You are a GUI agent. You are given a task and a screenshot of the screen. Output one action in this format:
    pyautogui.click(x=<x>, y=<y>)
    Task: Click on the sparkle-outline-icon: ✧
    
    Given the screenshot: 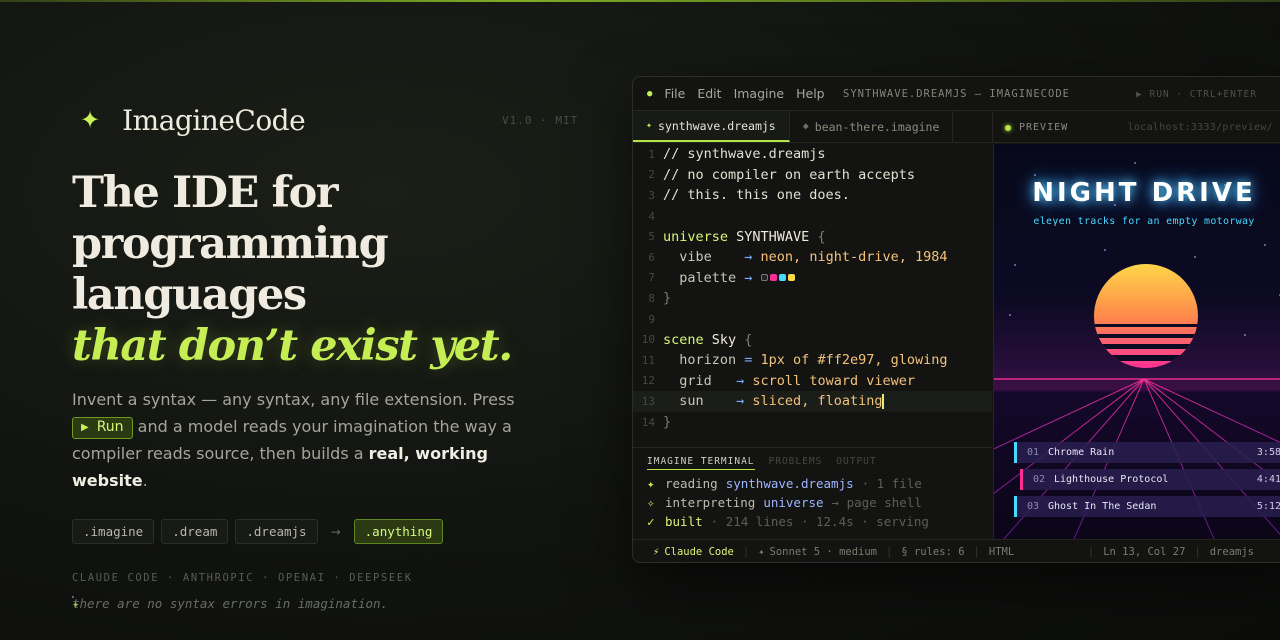 What is the action you would take?
    pyautogui.click(x=651, y=502)
    